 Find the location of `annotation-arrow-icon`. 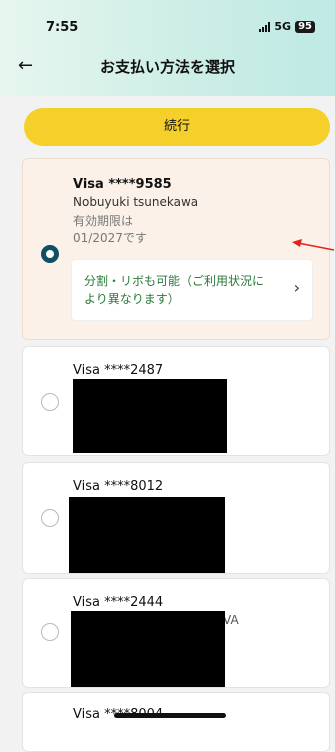

annotation-arrow-icon is located at coordinates (313, 245).